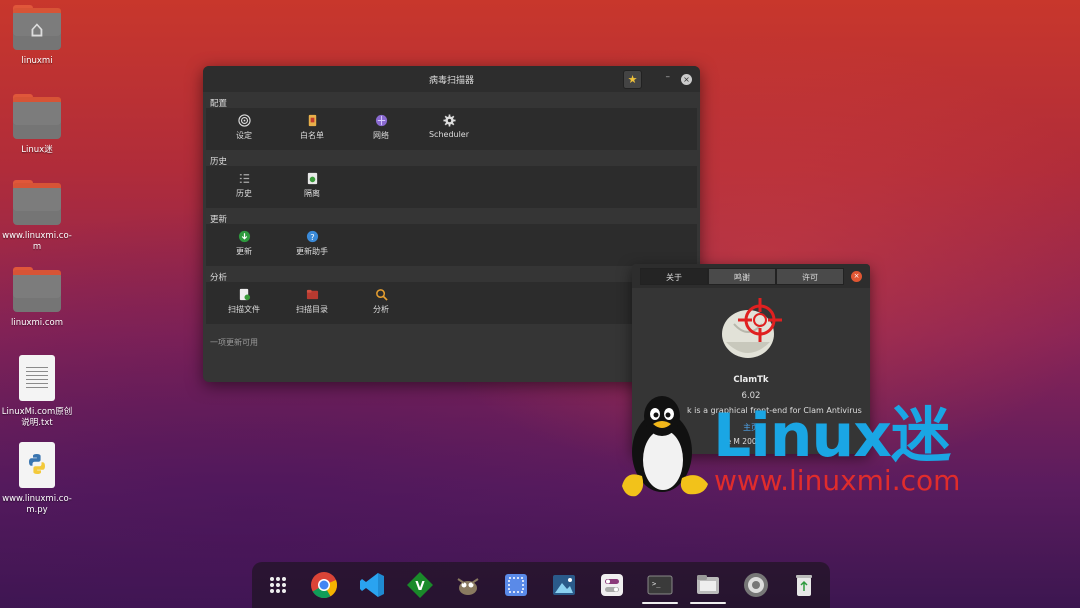  I want to click on watermark-url: www.linuxmi.com, so click(837, 480).